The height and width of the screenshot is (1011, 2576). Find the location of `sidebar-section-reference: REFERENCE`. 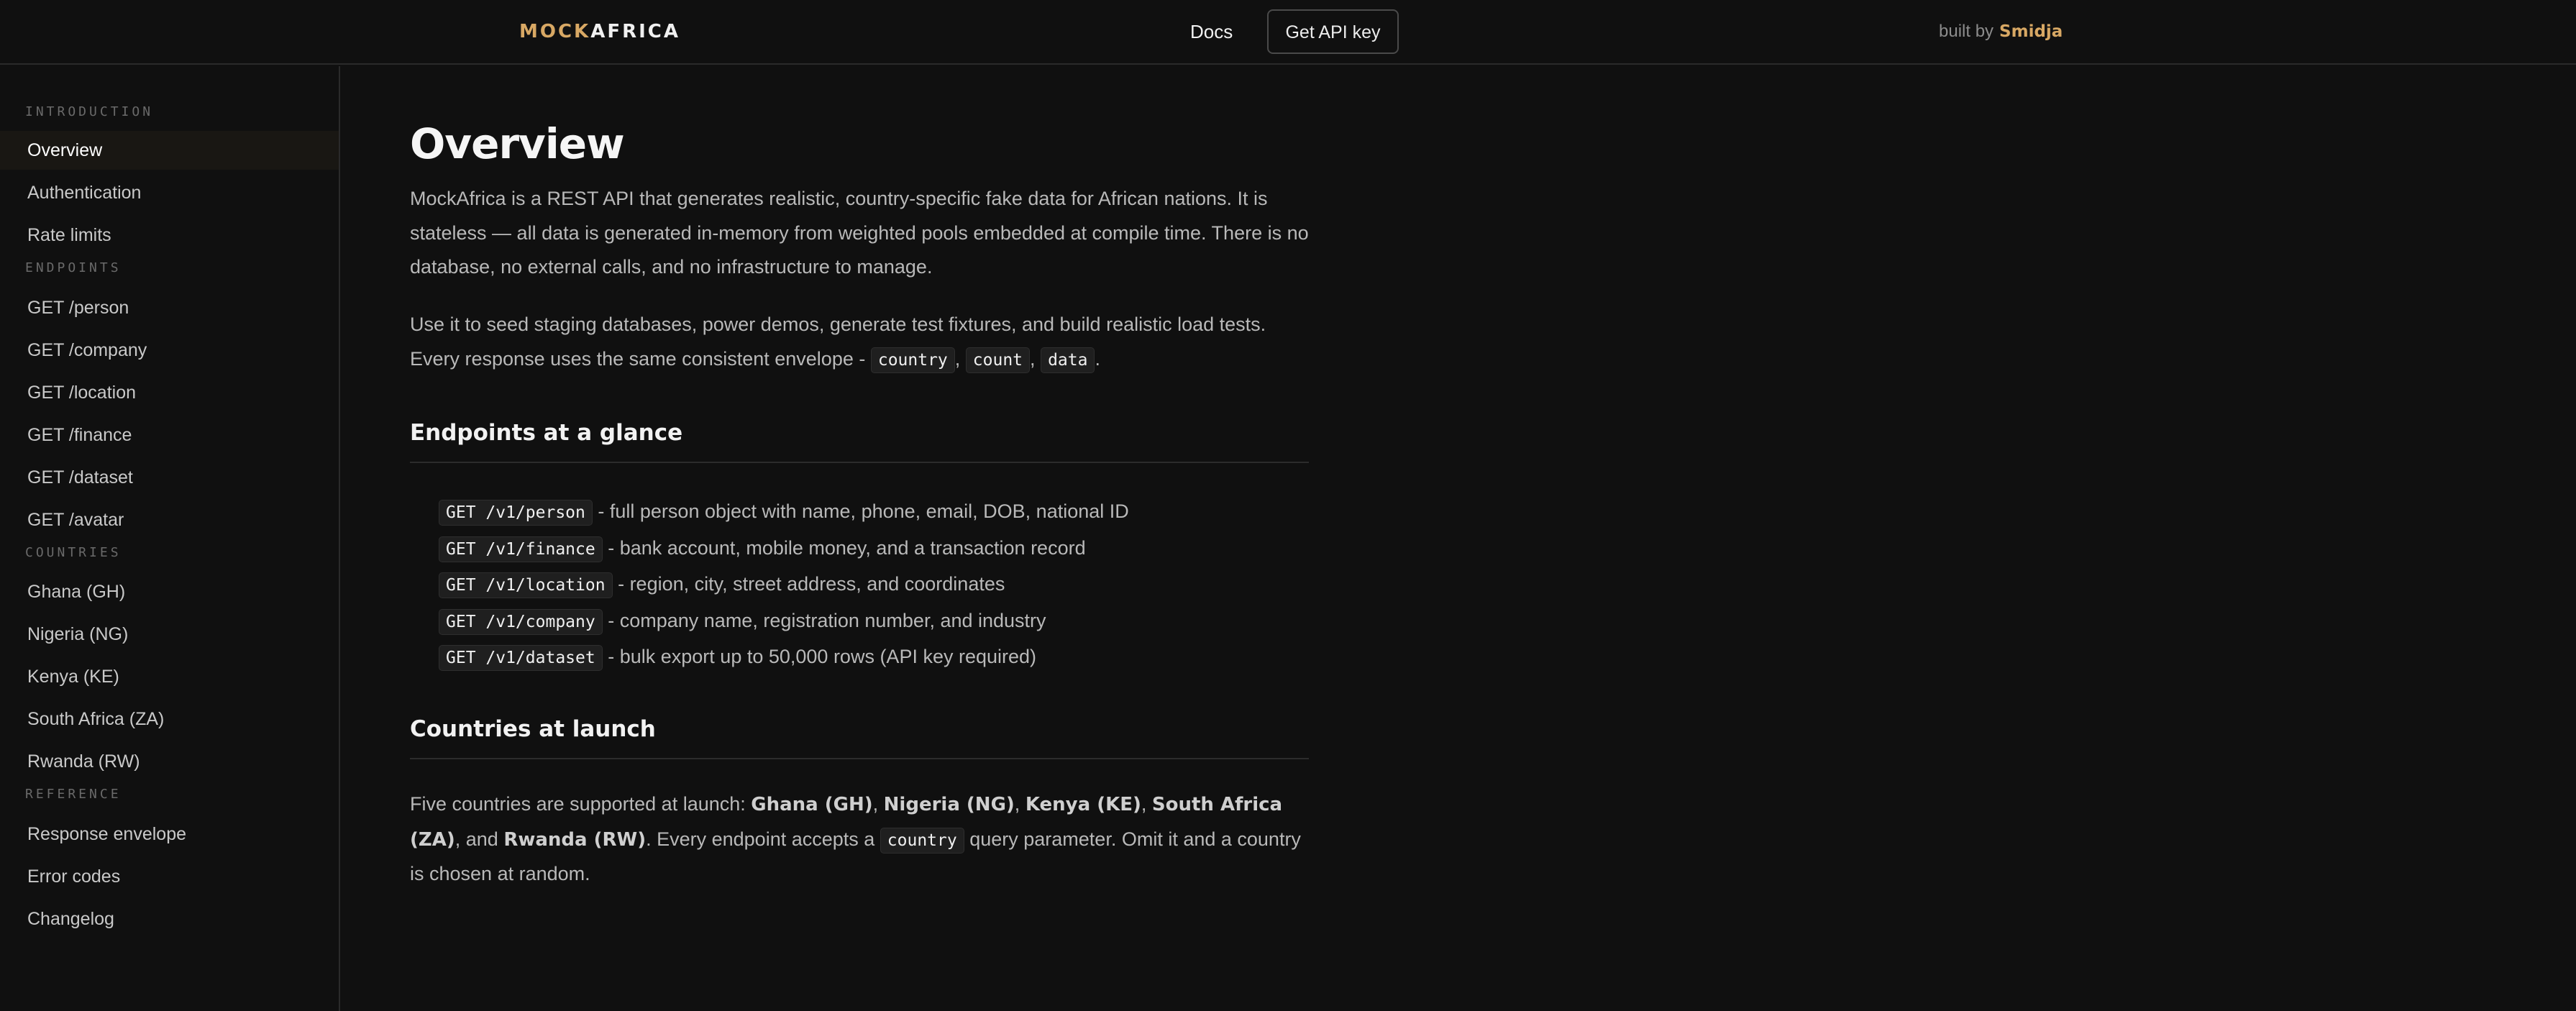

sidebar-section-reference: REFERENCE is located at coordinates (73, 794).